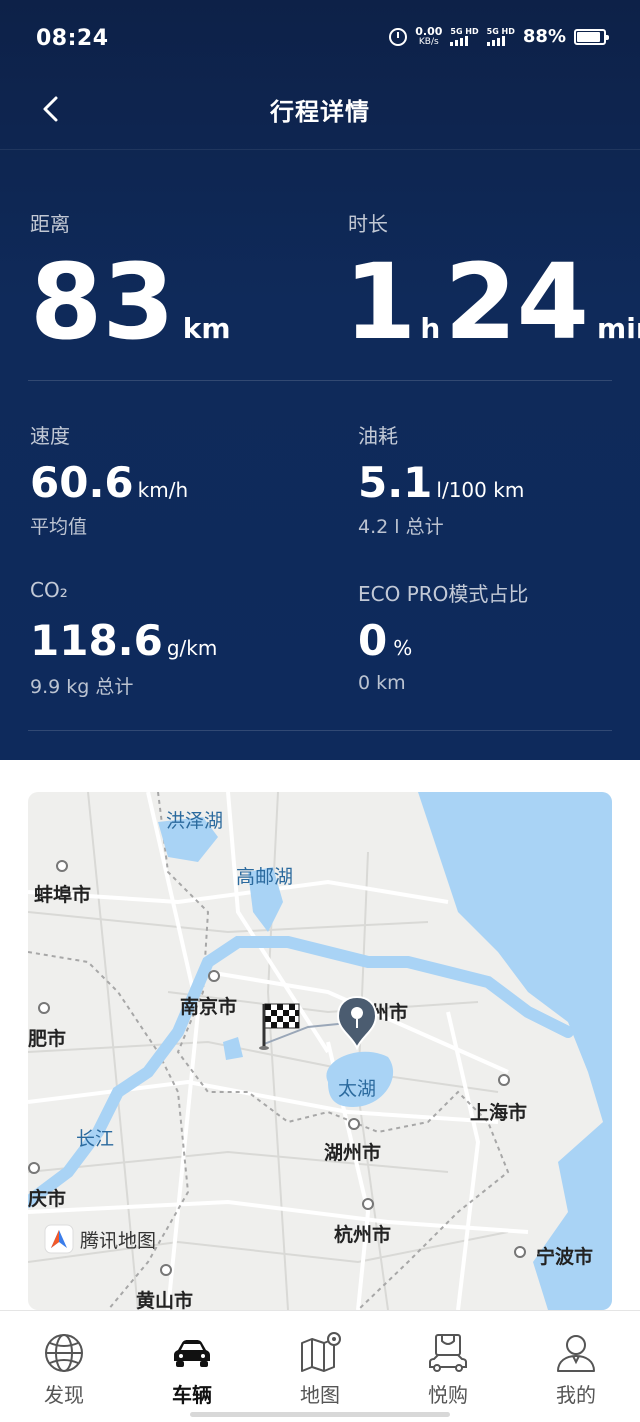 The width and height of the screenshot is (640, 1422). Describe the element at coordinates (47, 1199) in the screenshot. I see `map-label-left: 庆市` at that location.